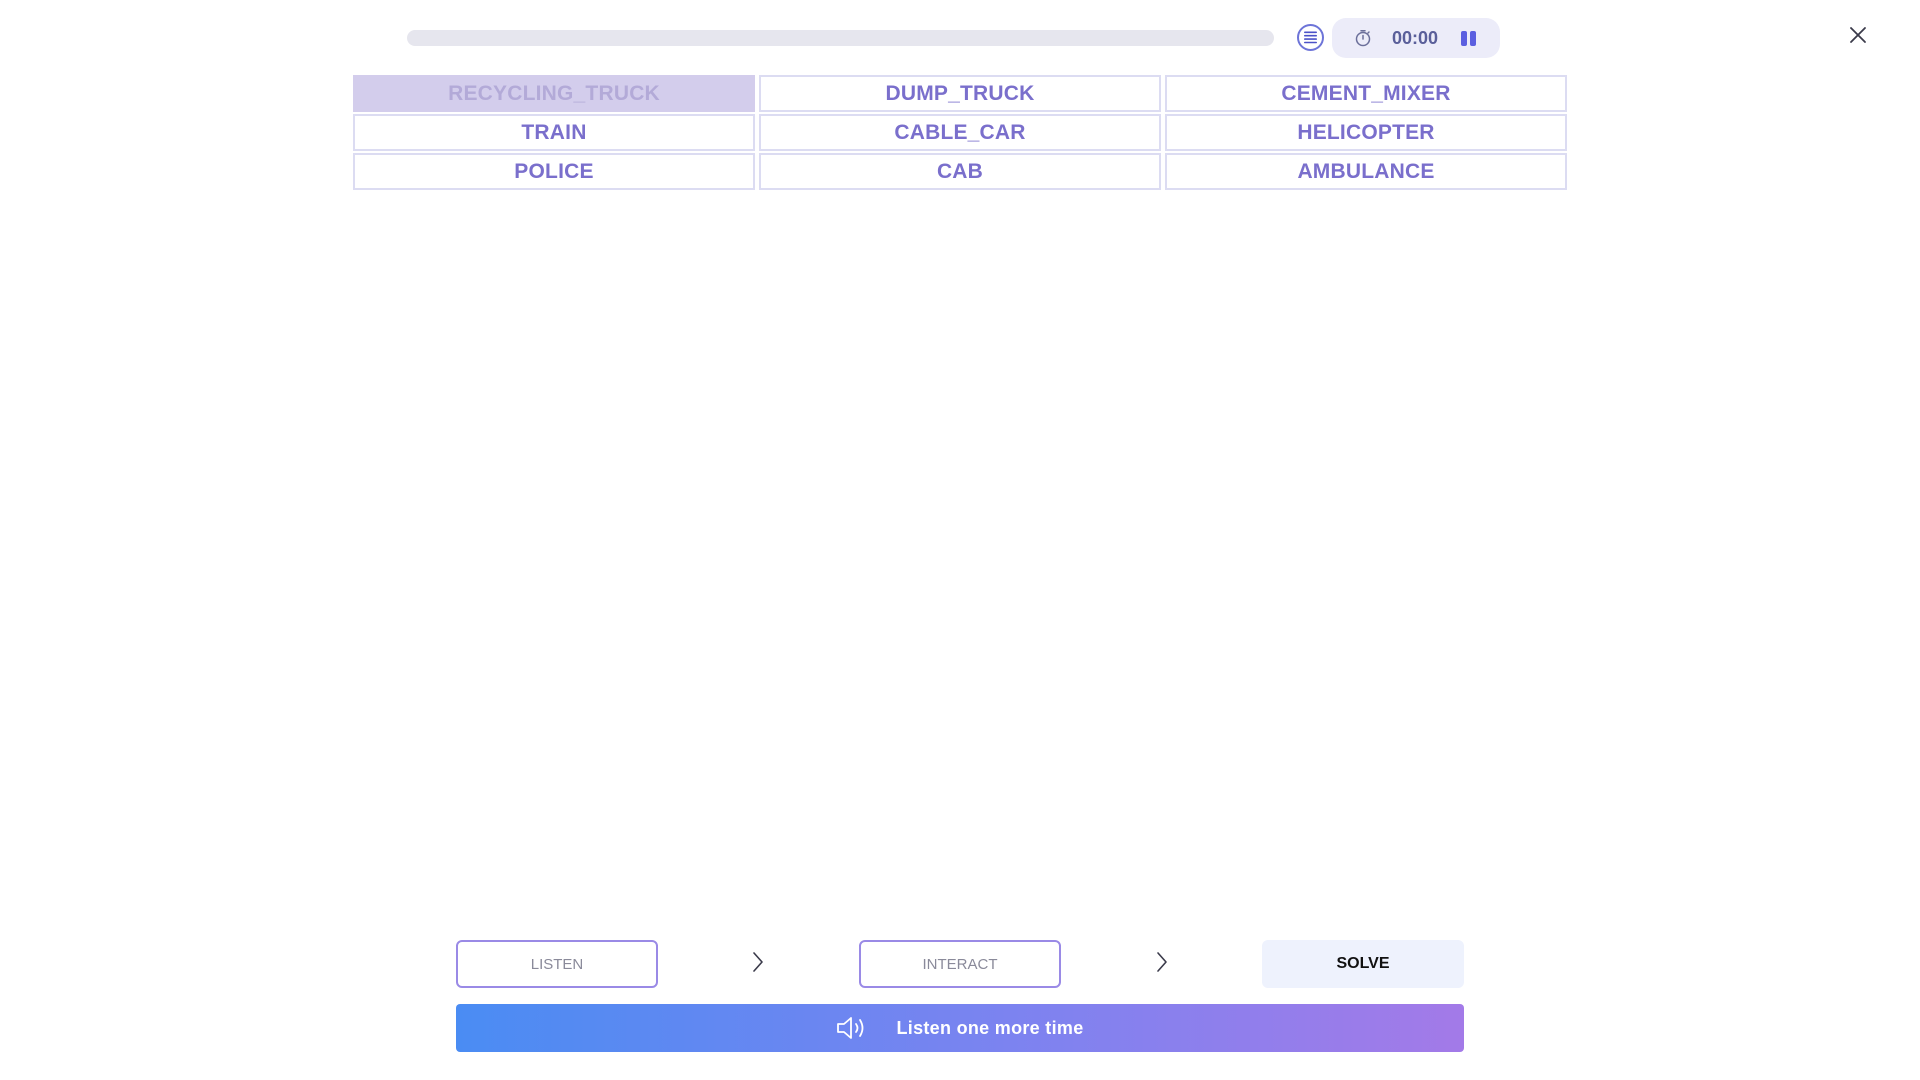 The image size is (1920, 1080). I want to click on step-listen-button: LISTEN, so click(557, 964).